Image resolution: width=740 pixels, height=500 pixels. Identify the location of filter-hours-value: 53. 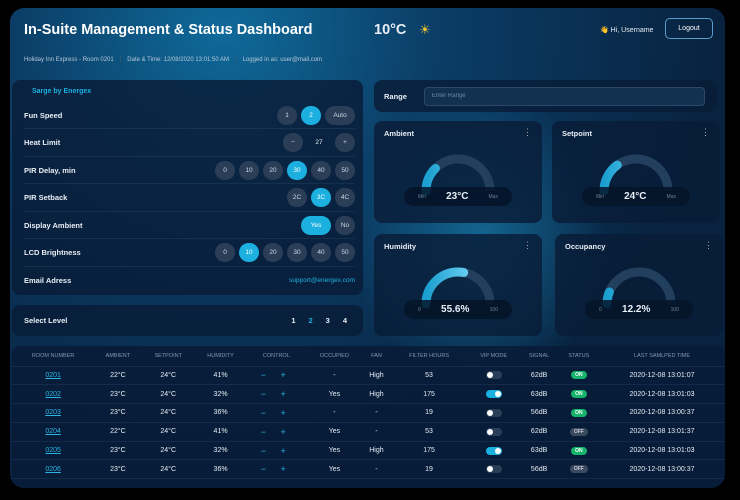
(429, 432).